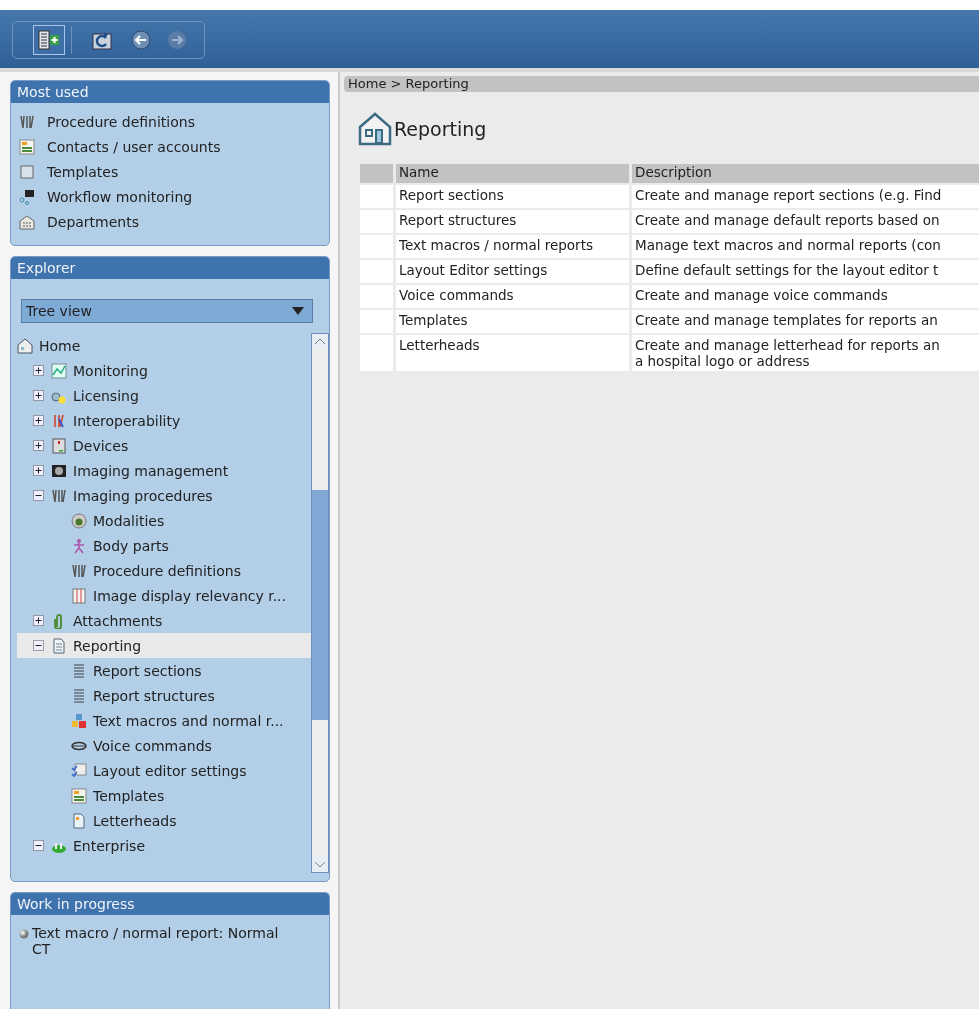 The height and width of the screenshot is (1013, 979). What do you see at coordinates (121, 121) in the screenshot?
I see `most-used-item: Procedure definitions` at bounding box center [121, 121].